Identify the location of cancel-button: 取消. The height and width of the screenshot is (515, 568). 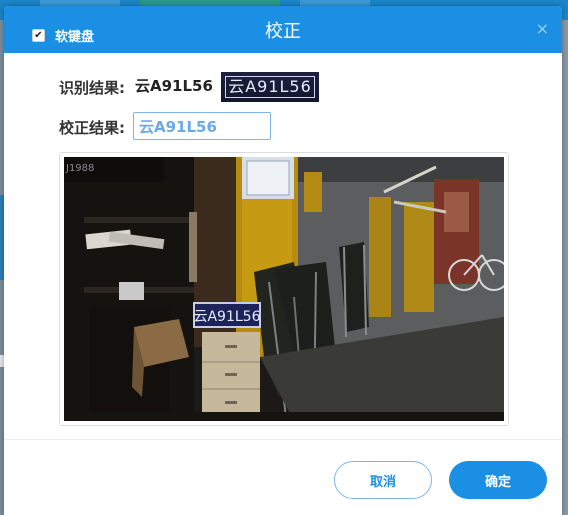
(383, 480).